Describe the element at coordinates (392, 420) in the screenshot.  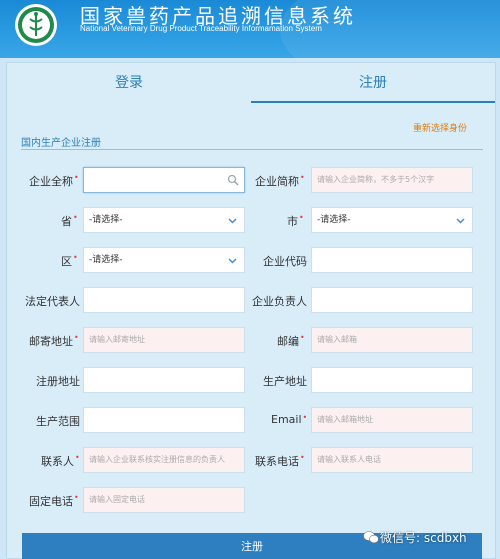
I see `email-input: 请输入邮箱地址` at that location.